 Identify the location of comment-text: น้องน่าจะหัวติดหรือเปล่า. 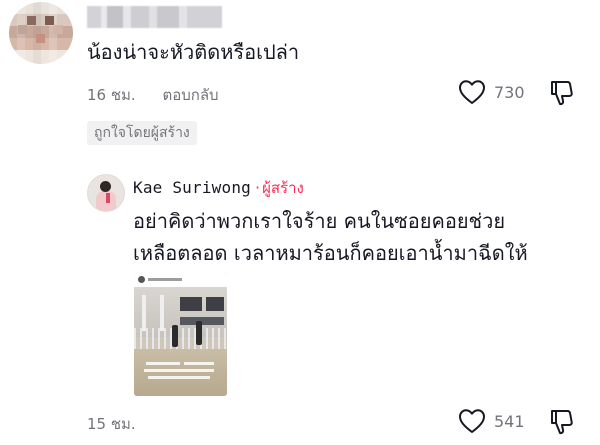
(193, 52).